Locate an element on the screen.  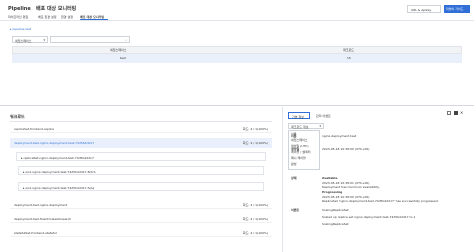
url-apikey-label: URL & Apikey is located at coordinates (421, 10).